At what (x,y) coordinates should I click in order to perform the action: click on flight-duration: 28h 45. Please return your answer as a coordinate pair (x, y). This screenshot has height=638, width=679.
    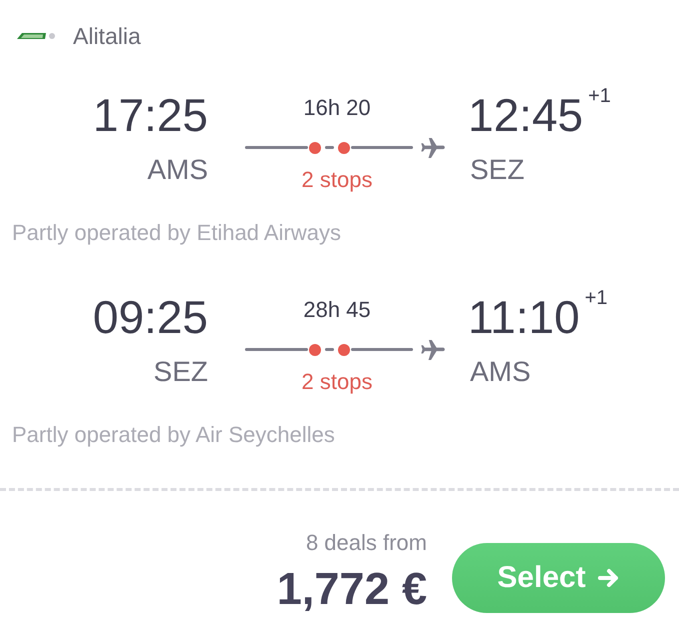
    Looking at the image, I should click on (337, 310).